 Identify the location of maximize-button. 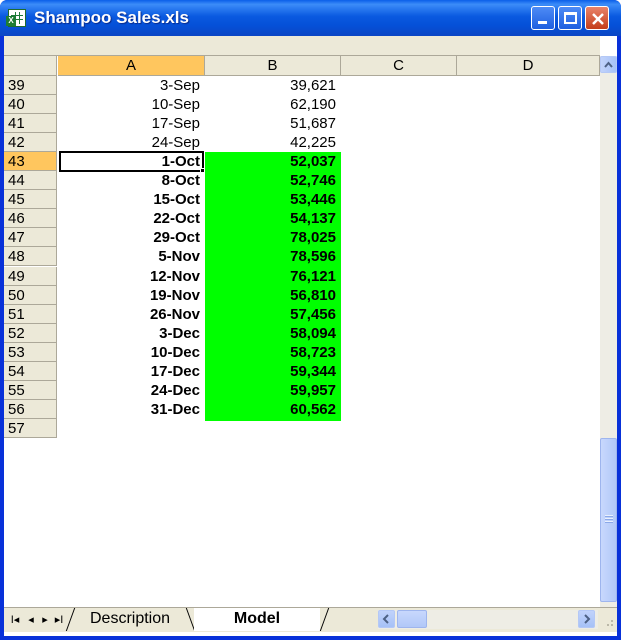
(570, 18).